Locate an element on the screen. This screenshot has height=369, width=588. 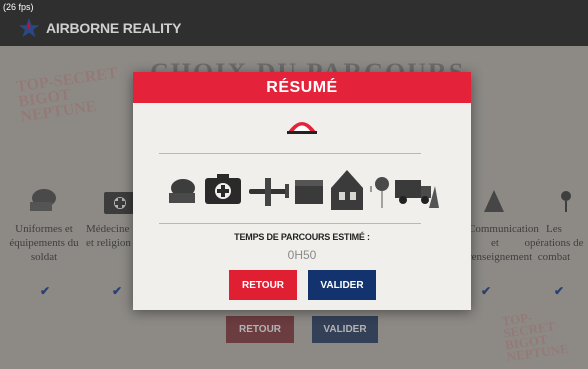
helmet-icon is located at coordinates (182, 191).